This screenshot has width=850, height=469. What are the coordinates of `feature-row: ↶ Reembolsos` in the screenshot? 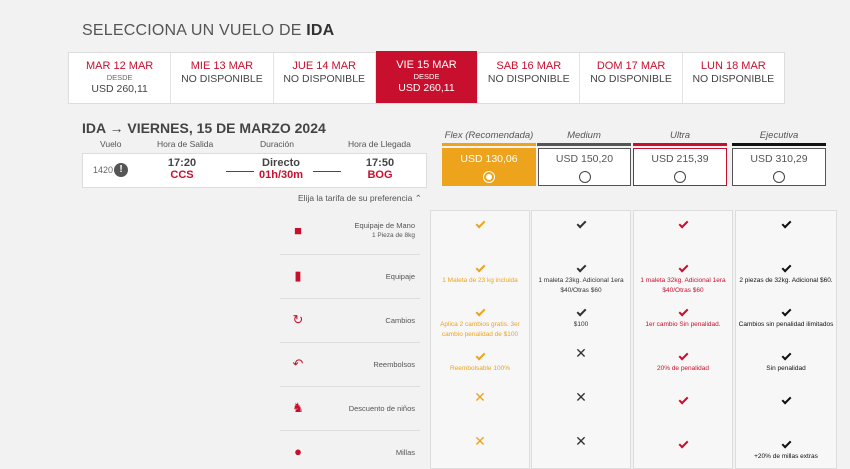 It's located at (350, 364).